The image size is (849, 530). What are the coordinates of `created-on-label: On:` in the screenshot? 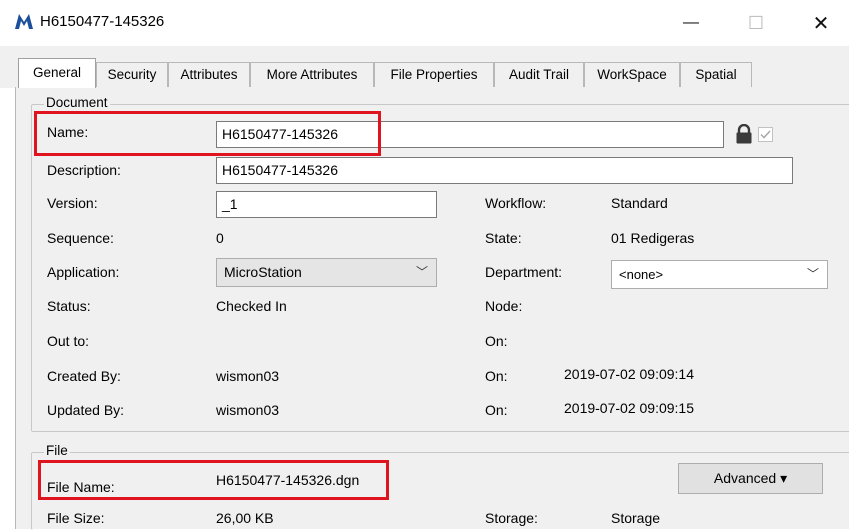 It's located at (496, 376).